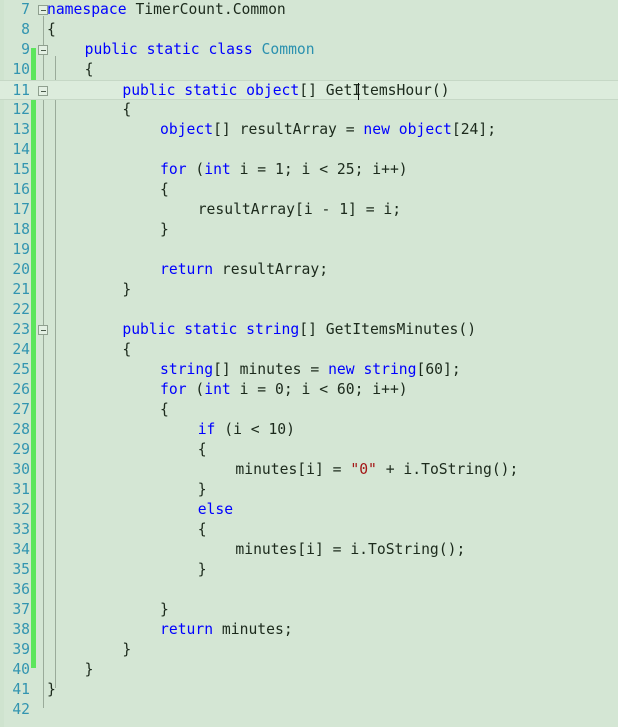 The image size is (618, 727). I want to click on code-line: 33 {, so click(309, 530).